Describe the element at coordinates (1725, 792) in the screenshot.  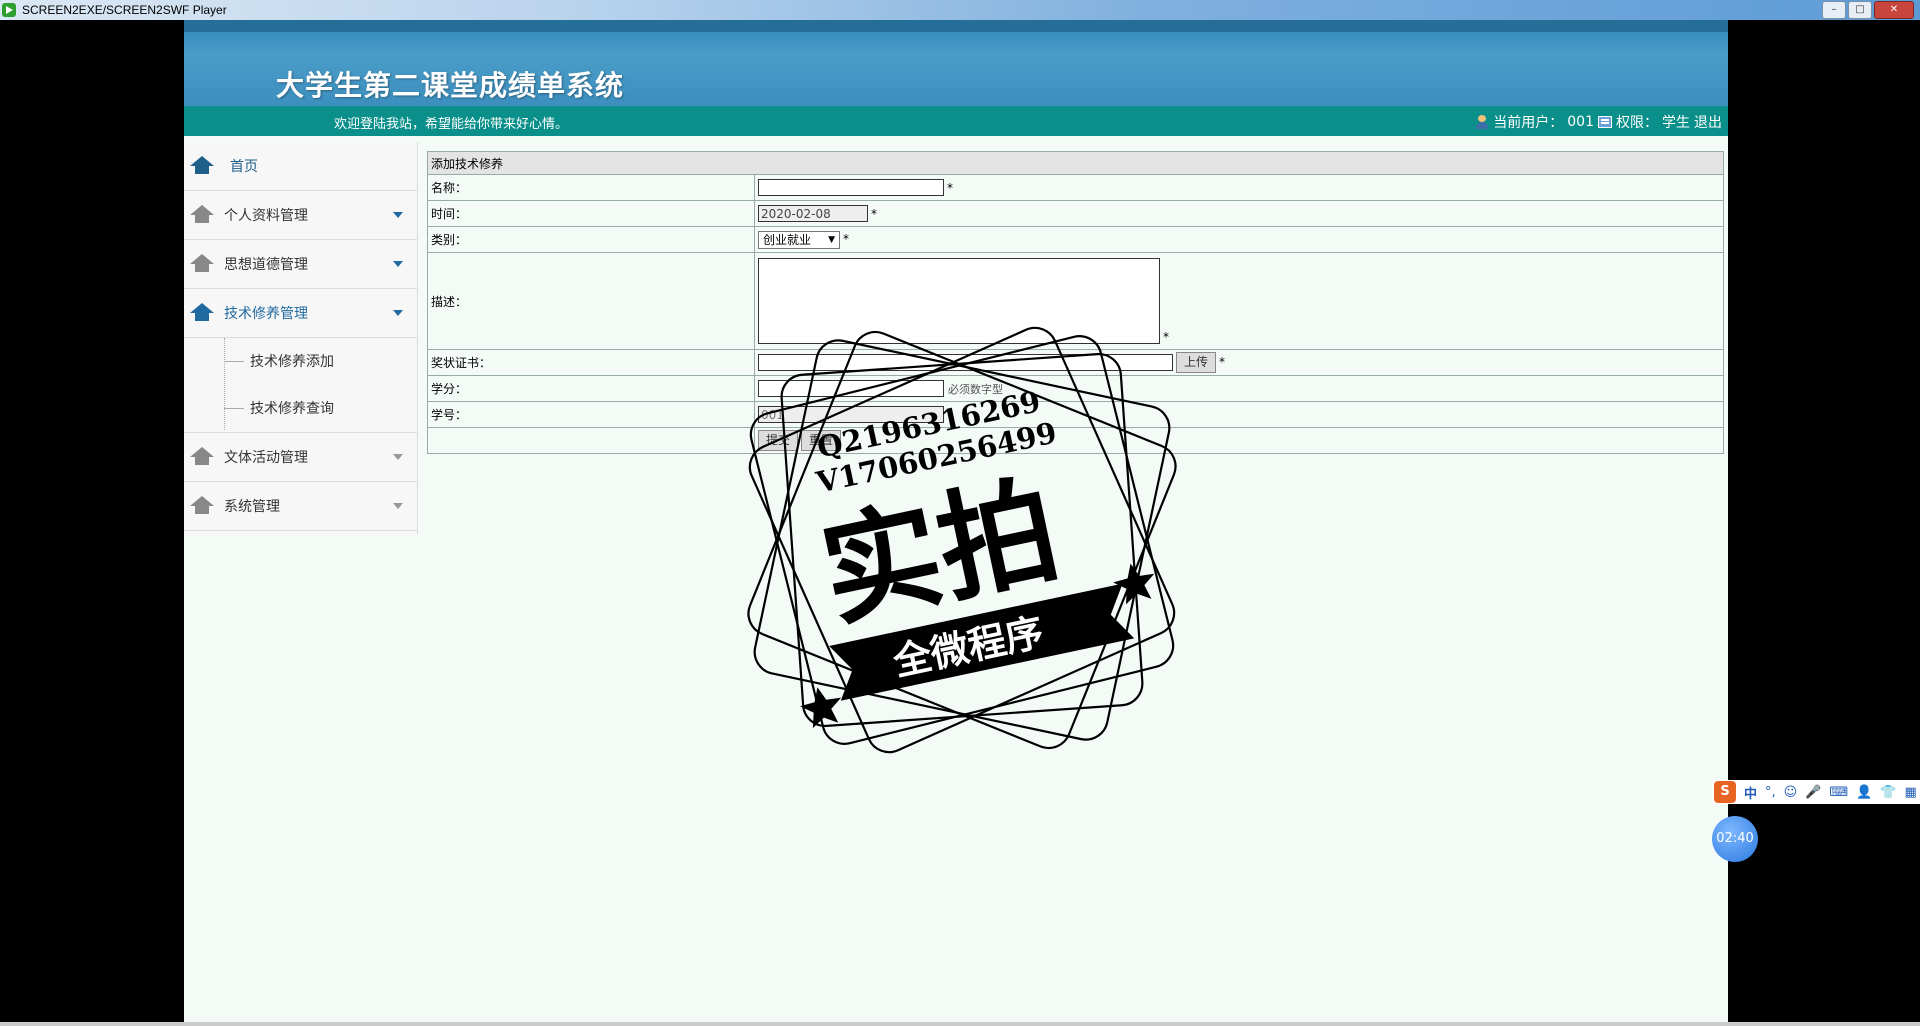
I see `sogou-logo-icon: S` at that location.